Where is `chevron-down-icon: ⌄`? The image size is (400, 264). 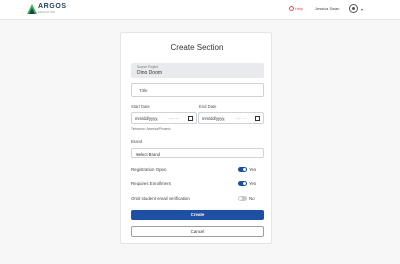
chevron-down-icon: ⌄ is located at coordinates (138, 153).